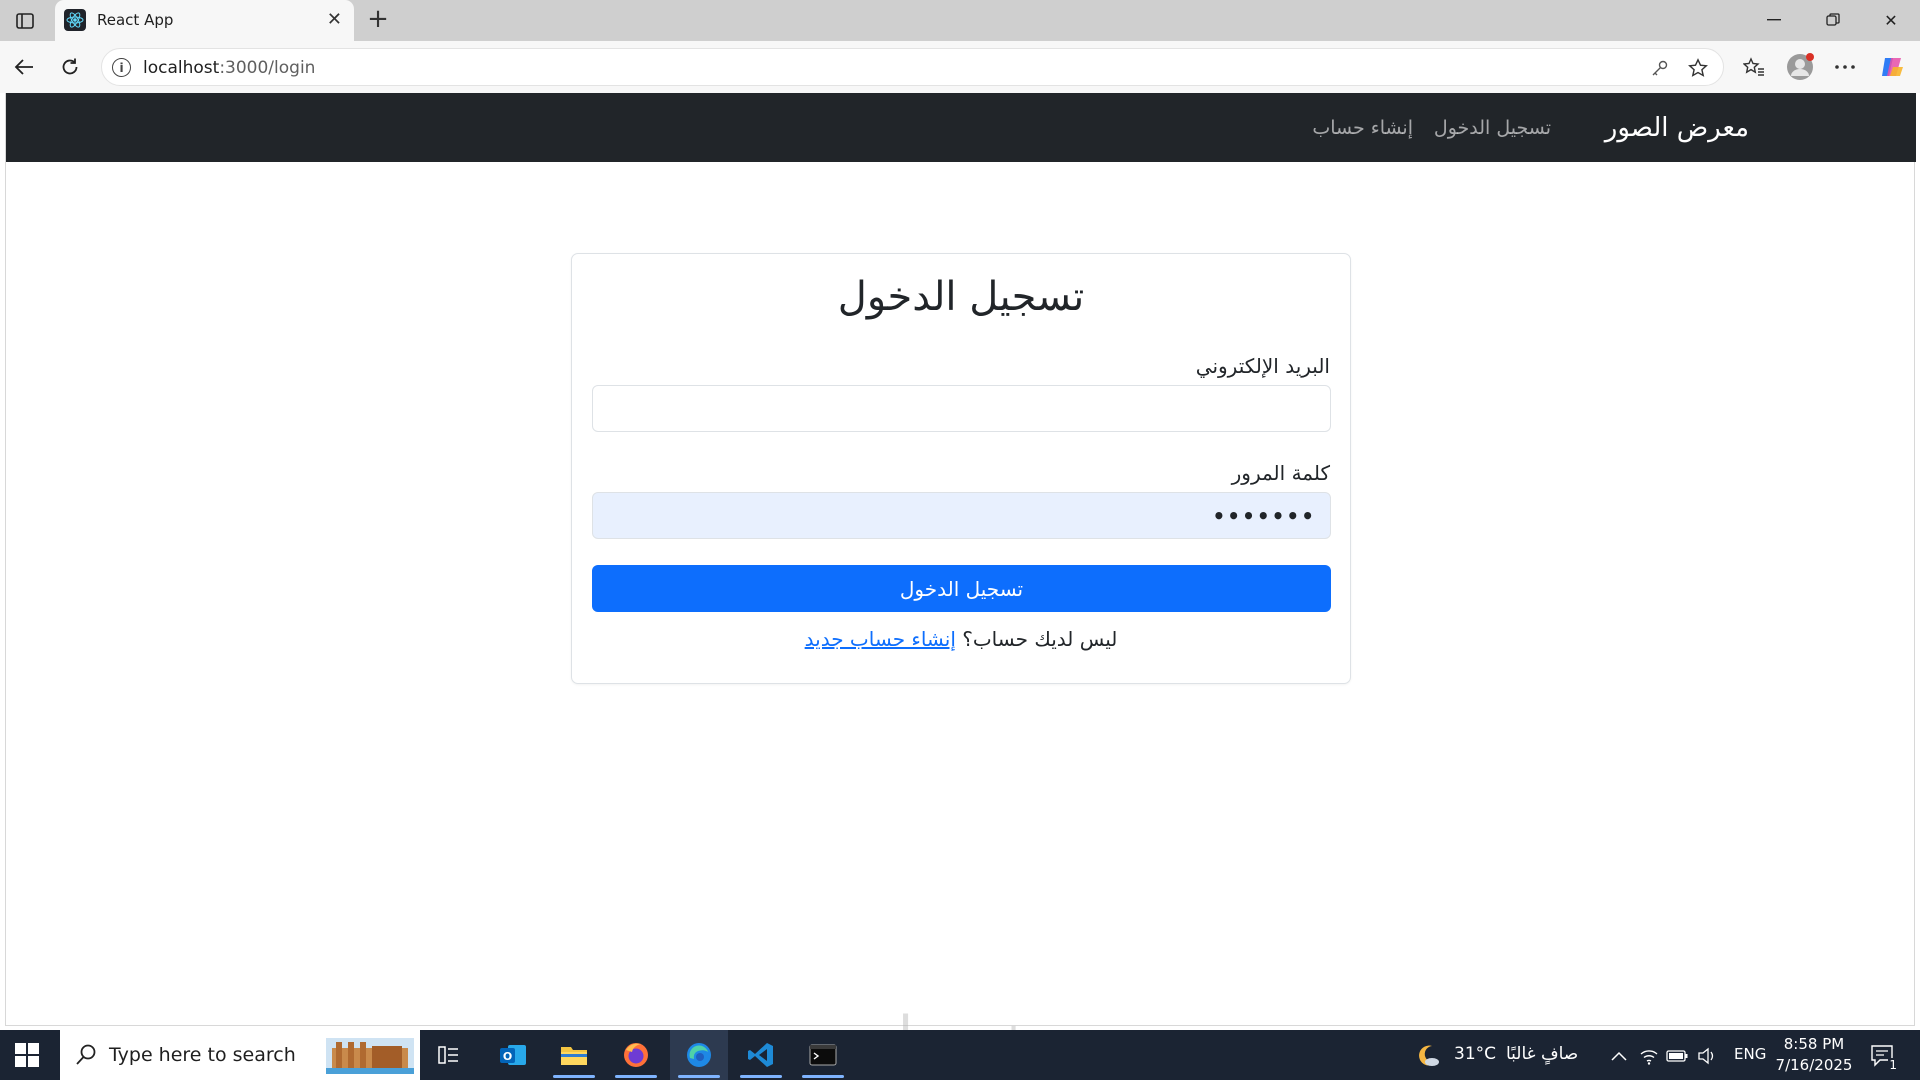 The width and height of the screenshot is (1920, 1080). What do you see at coordinates (1814, 1055) in the screenshot?
I see `system-clock: 8:58 PM 7/16/2025` at bounding box center [1814, 1055].